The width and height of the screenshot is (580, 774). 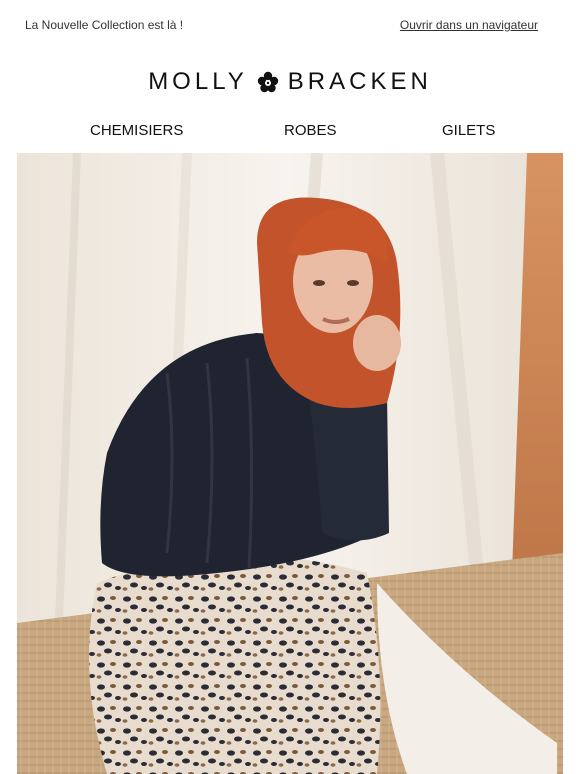 I want to click on clover-flower-icon, so click(x=268, y=82).